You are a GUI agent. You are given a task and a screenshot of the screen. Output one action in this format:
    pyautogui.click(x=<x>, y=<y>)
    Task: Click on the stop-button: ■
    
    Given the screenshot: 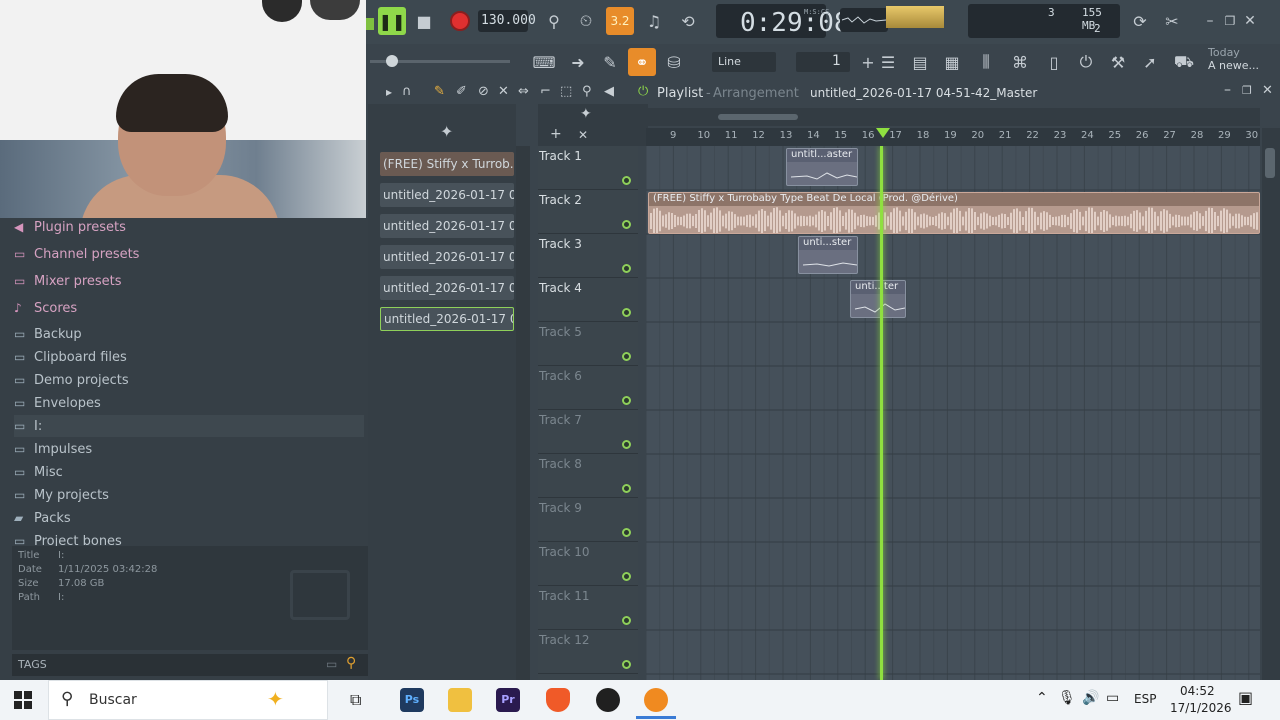 What is the action you would take?
    pyautogui.click(x=424, y=21)
    